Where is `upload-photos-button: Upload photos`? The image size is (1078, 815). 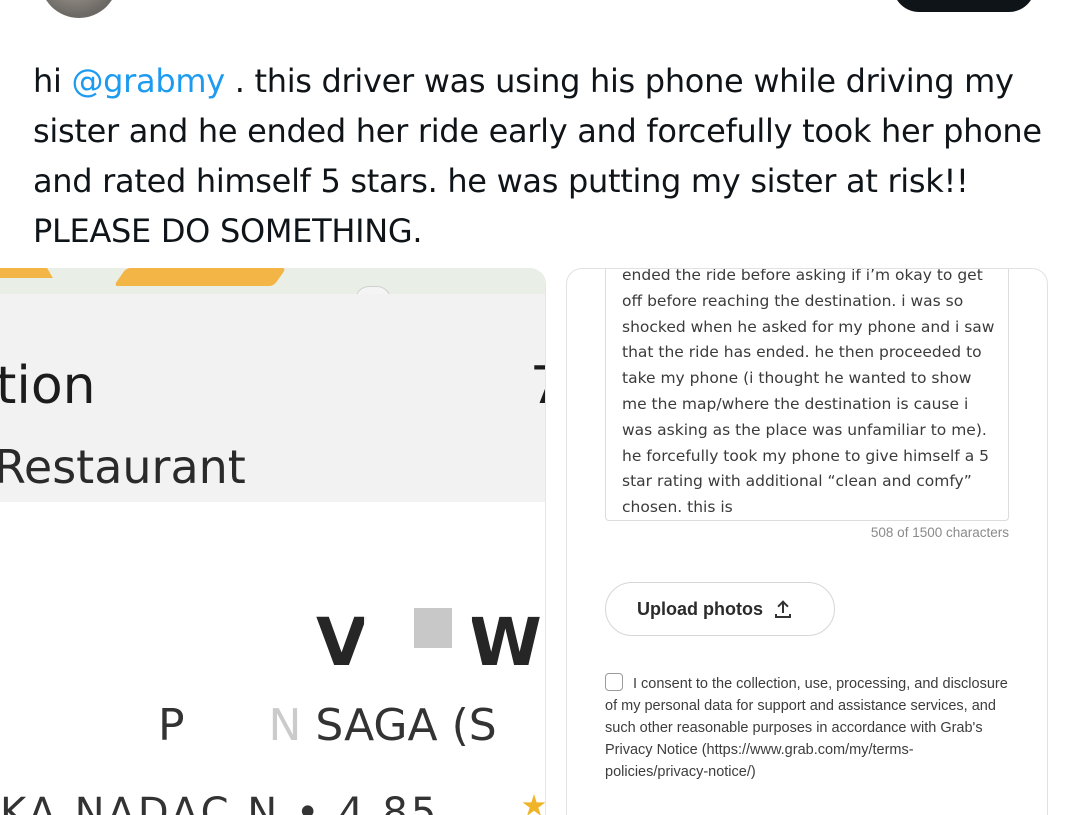 upload-photos-button: Upload photos is located at coordinates (720, 609).